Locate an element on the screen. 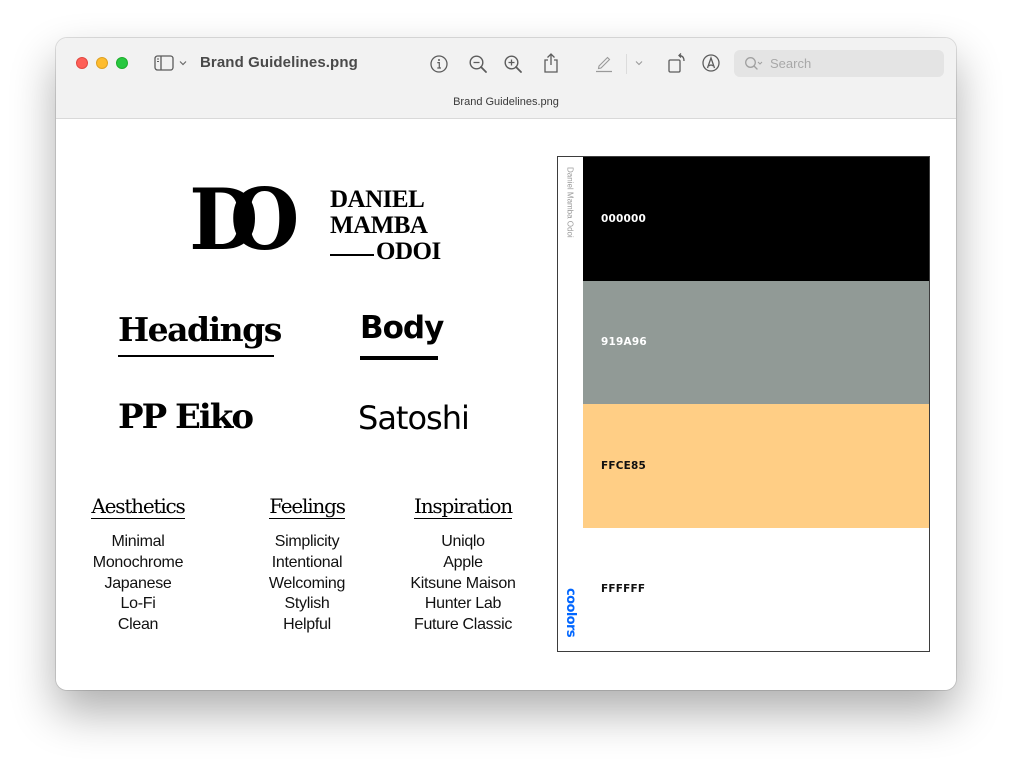  list-item: Japanese is located at coordinates (138, 583).